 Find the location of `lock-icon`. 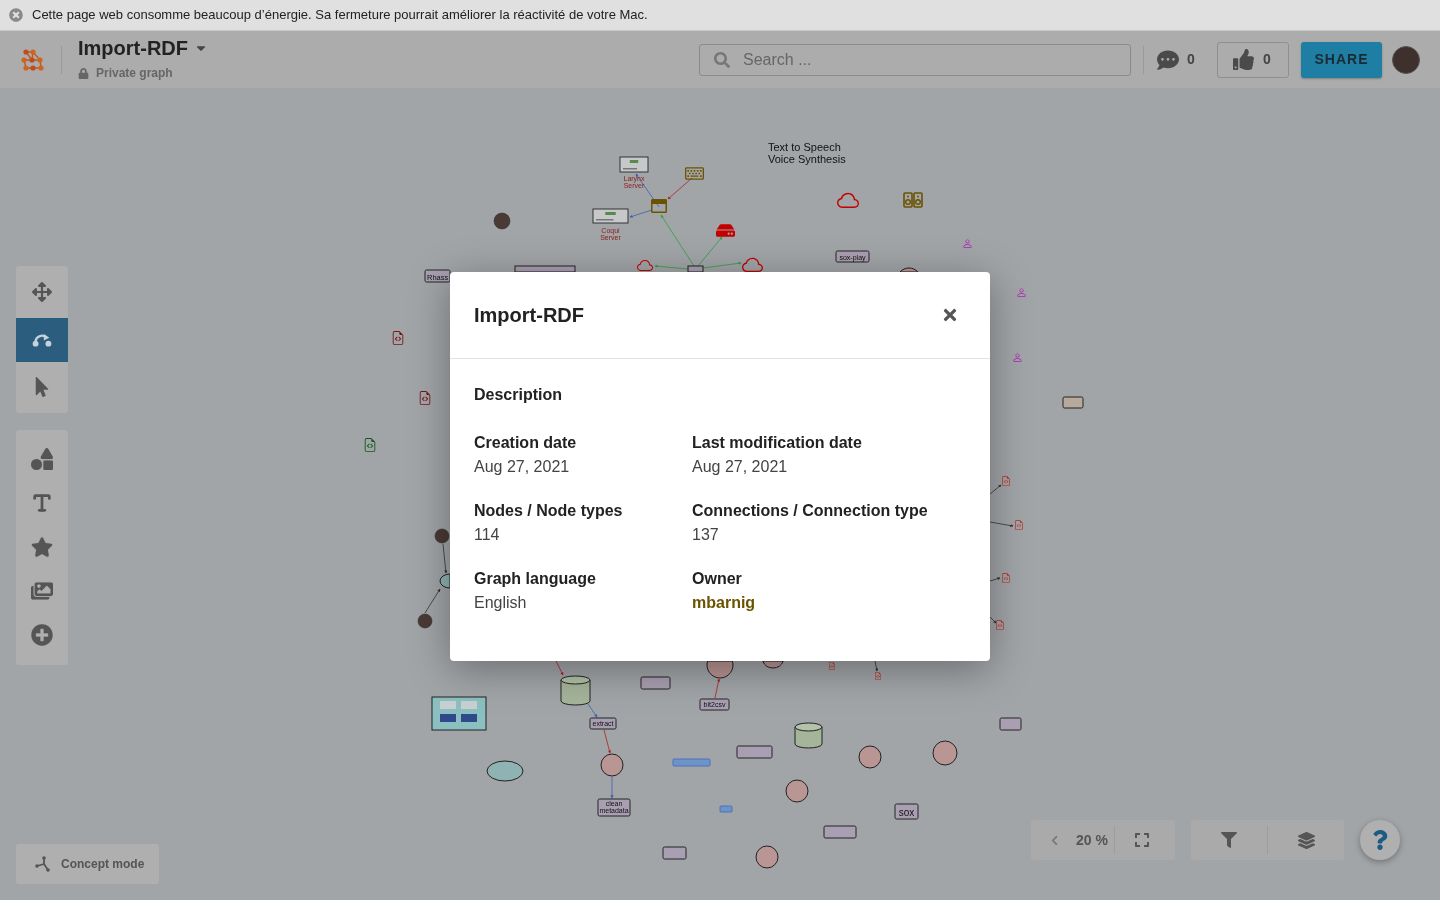

lock-icon is located at coordinates (83, 73).